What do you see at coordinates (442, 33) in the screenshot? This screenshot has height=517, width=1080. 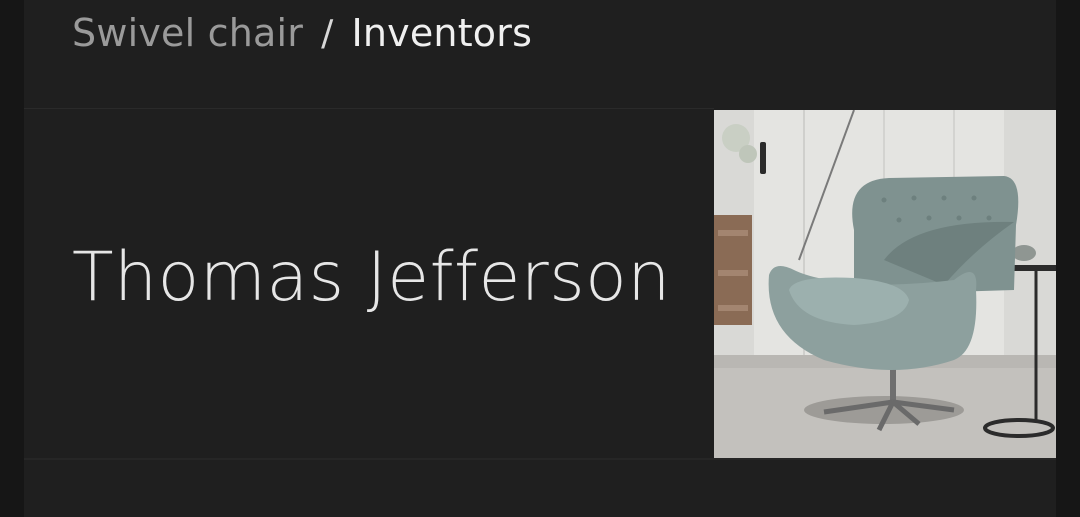 I see `breadcrumb-current: Inventors` at bounding box center [442, 33].